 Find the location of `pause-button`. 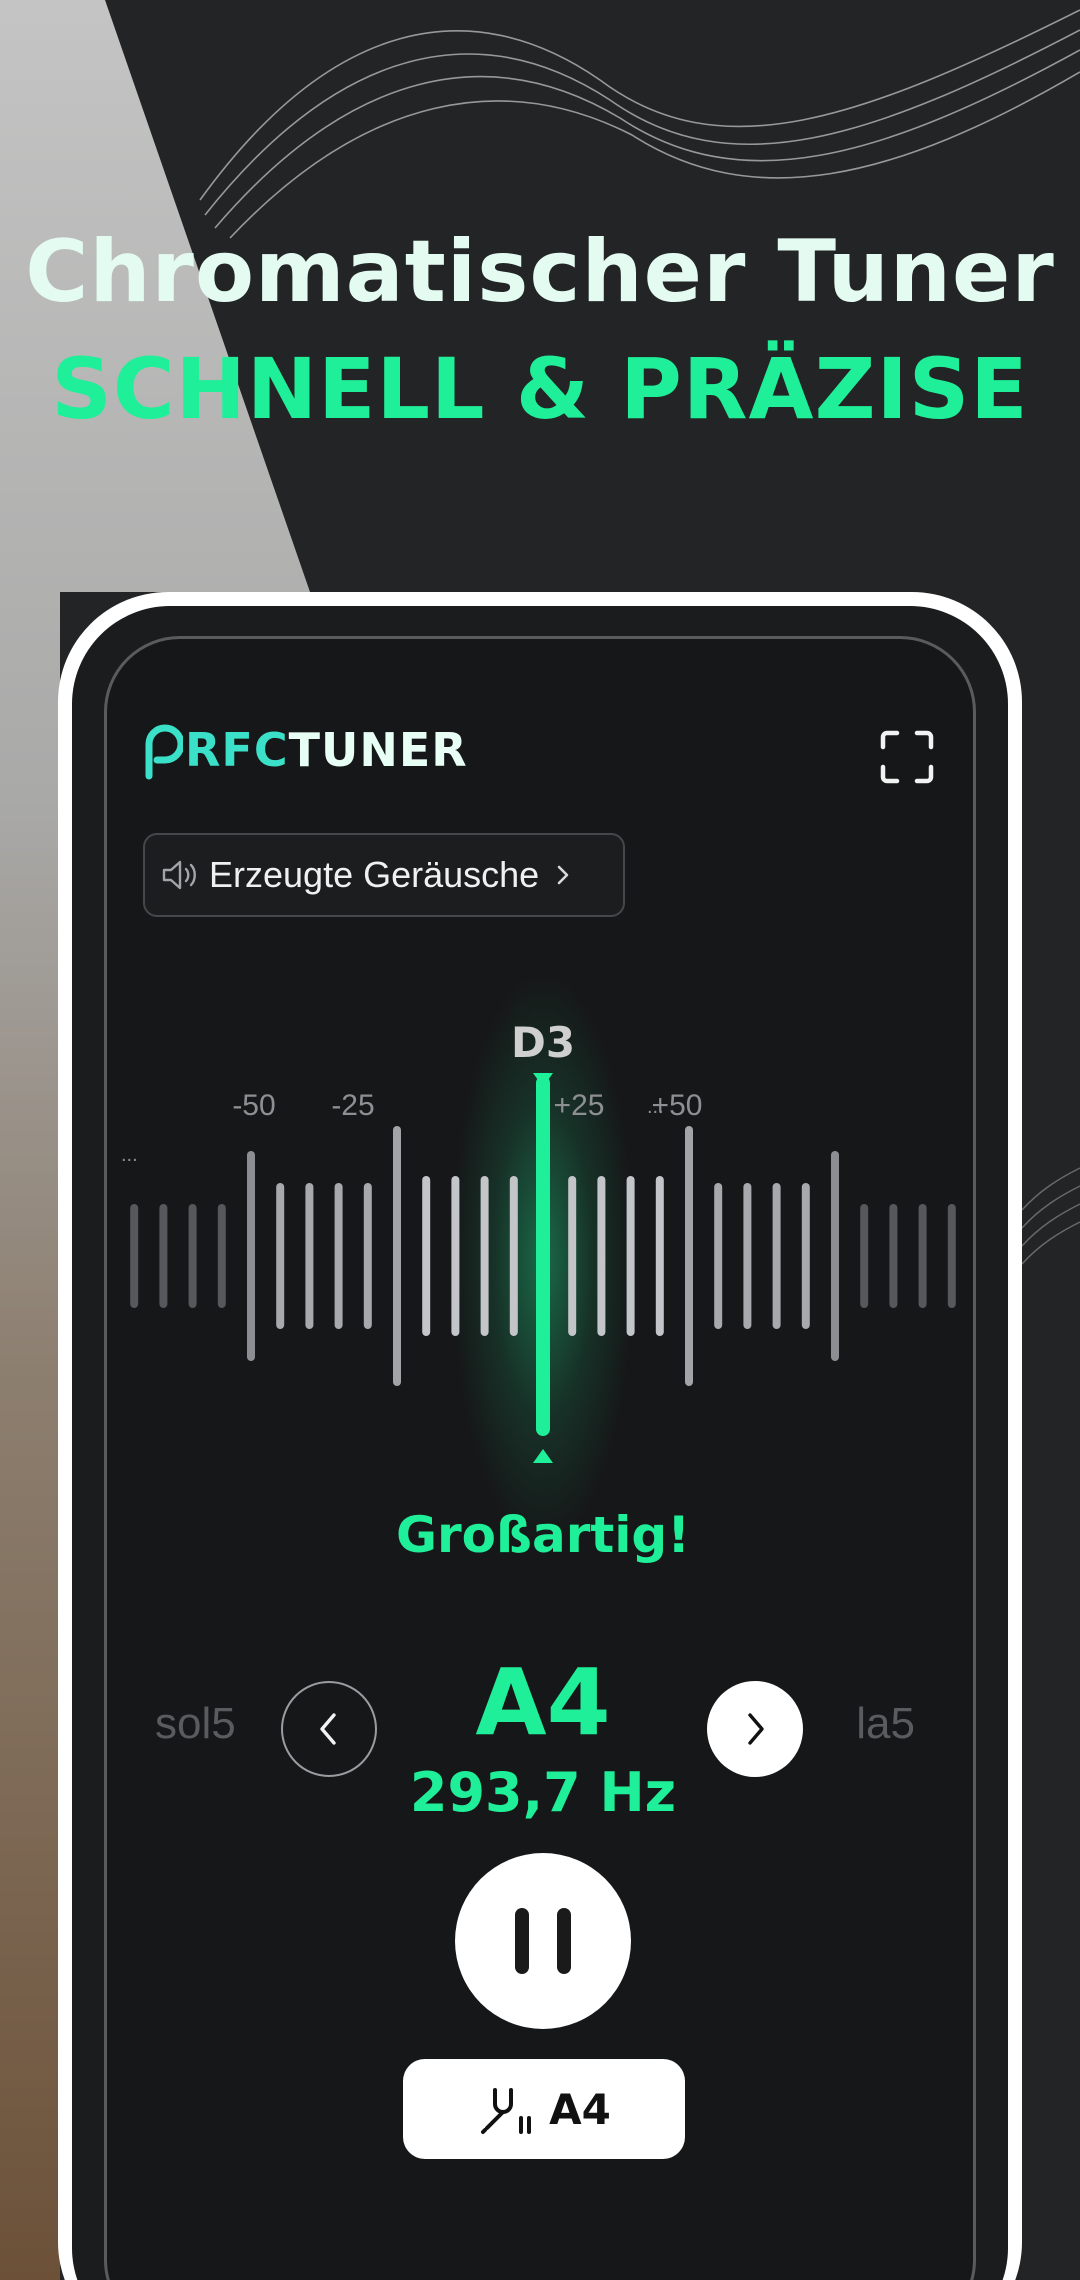

pause-button is located at coordinates (543, 1941).